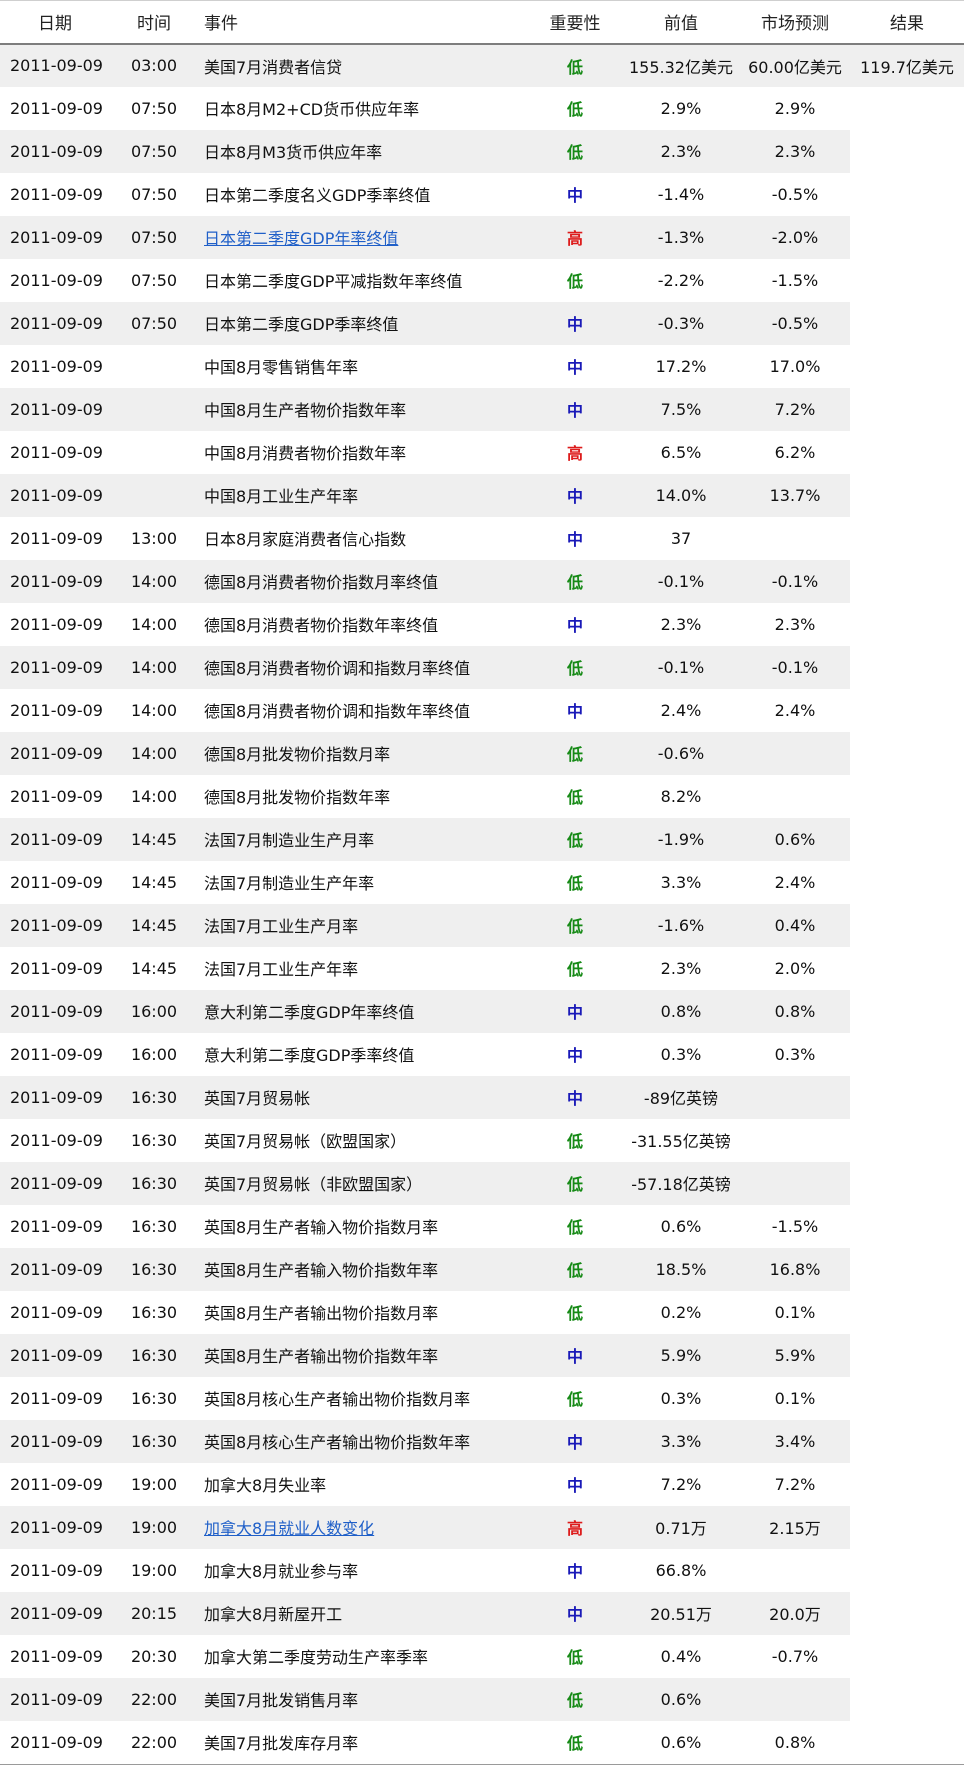 The width and height of the screenshot is (964, 1775). What do you see at coordinates (363, 1613) in the screenshot?
I see `event-cell: 加拿大8月新屋开工` at bounding box center [363, 1613].